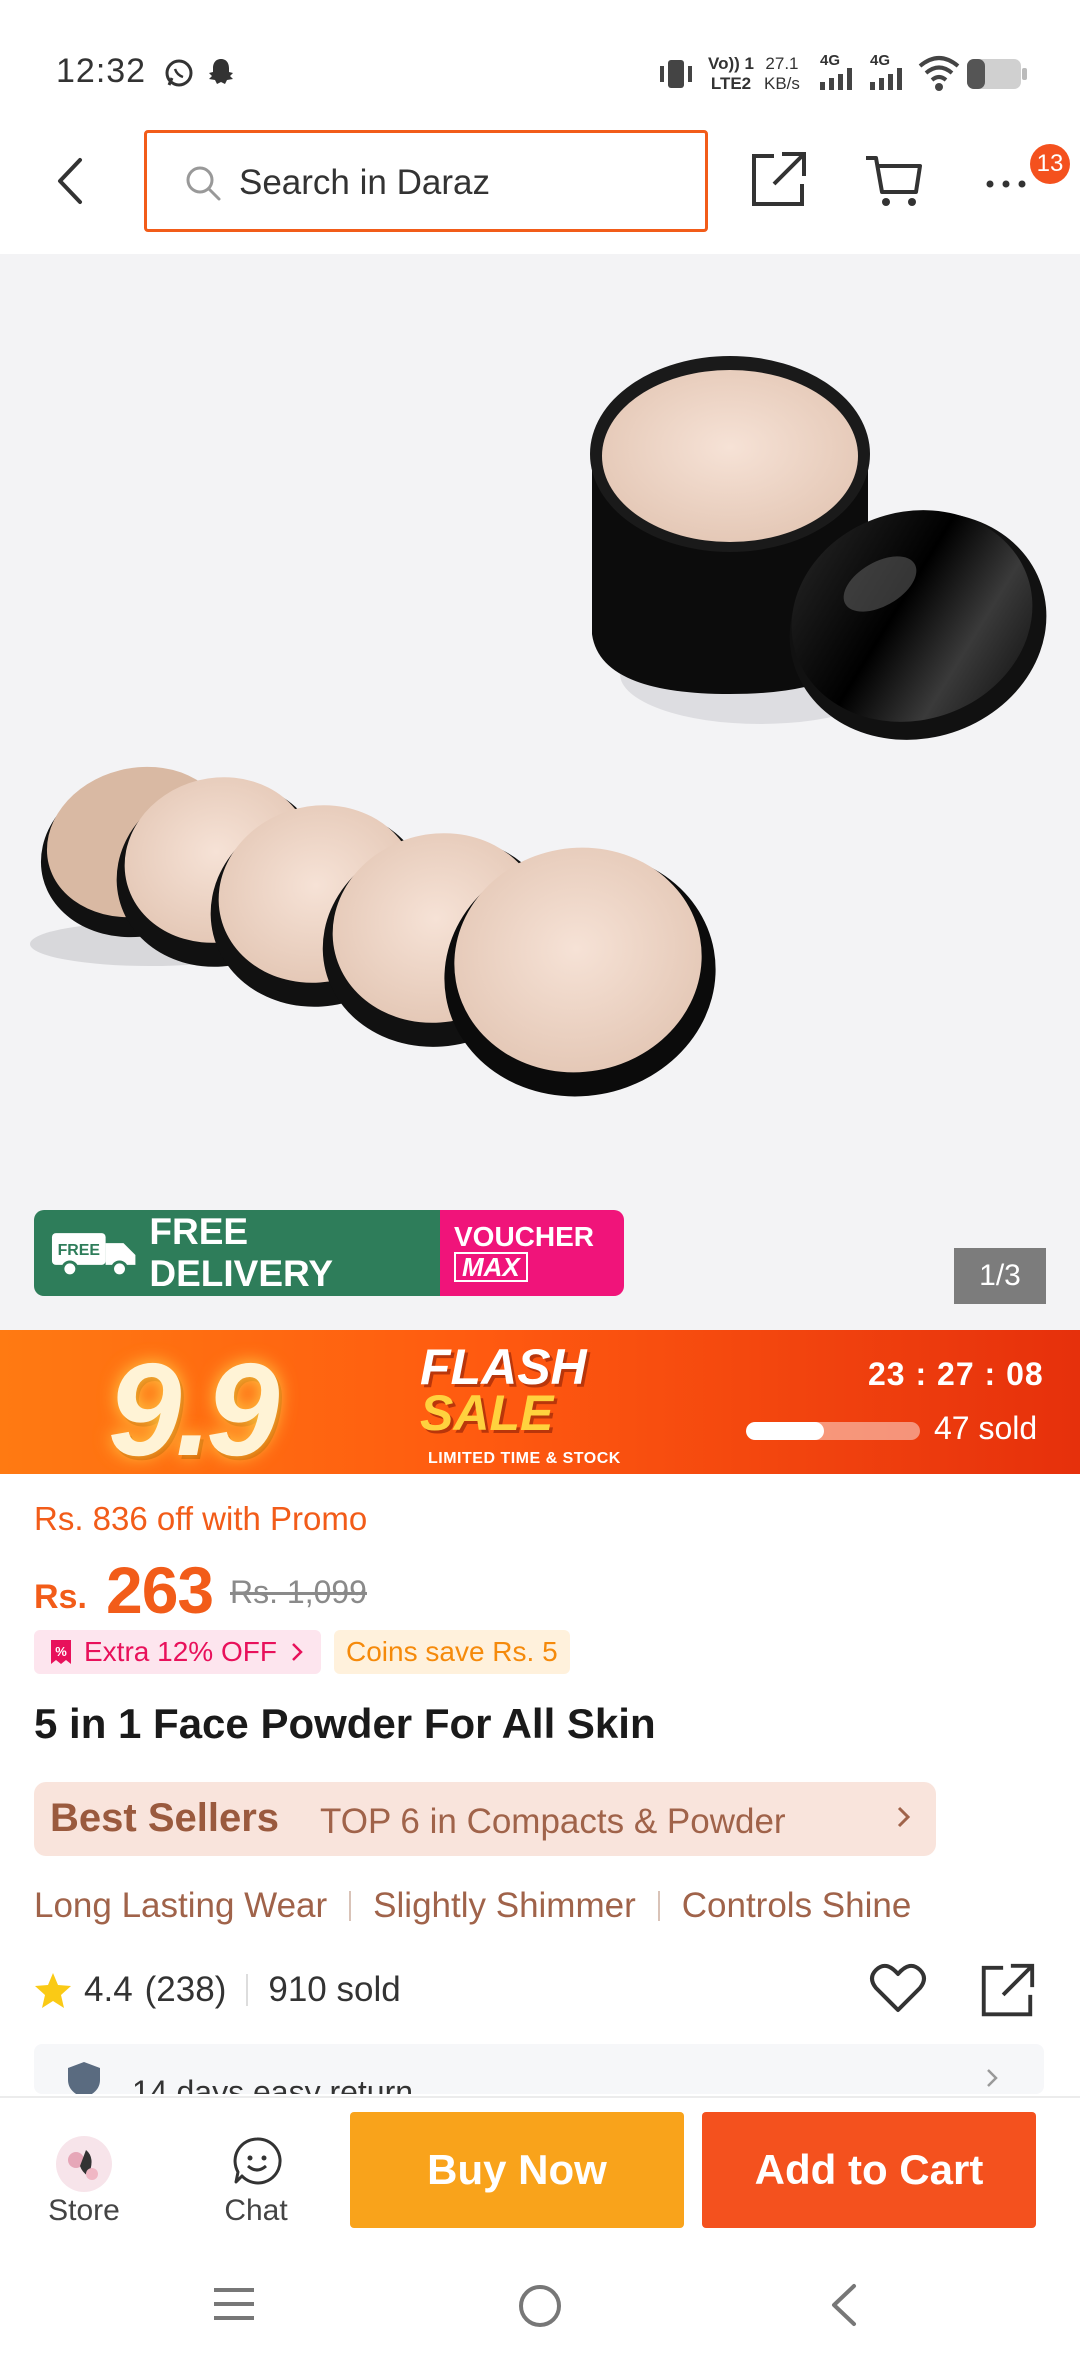 Image resolution: width=1080 pixels, height=2358 pixels. I want to click on battery-icon, so click(997, 74).